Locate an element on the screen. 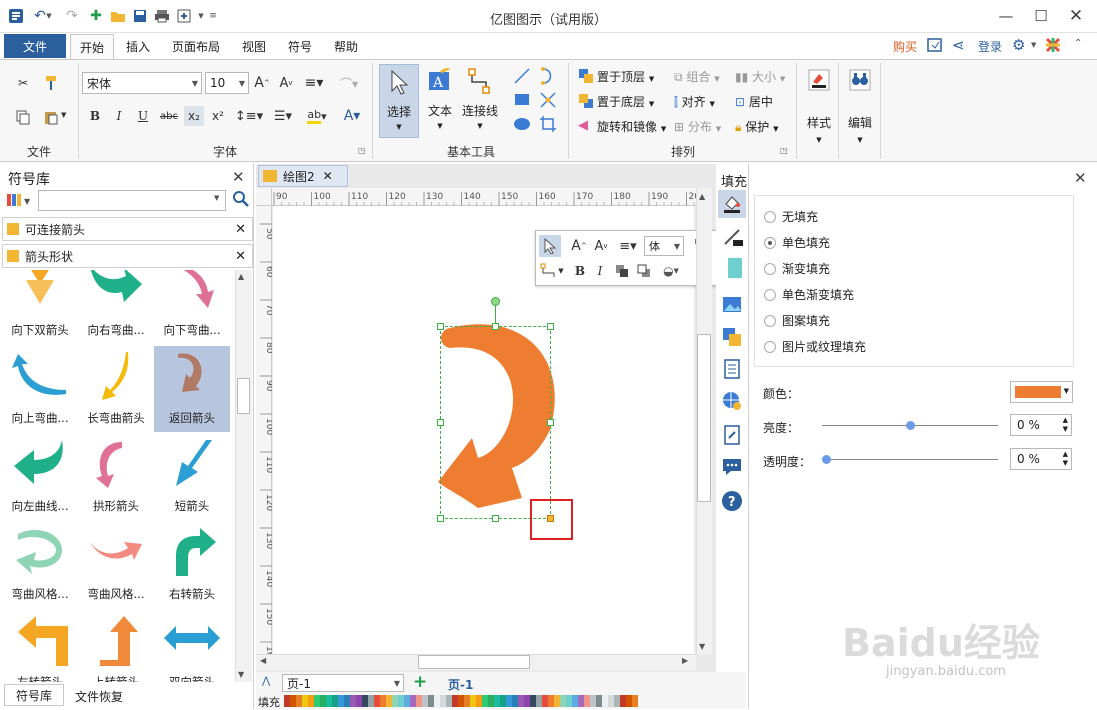  distribute-button: ⊞ 分布 ▼ is located at coordinates (697, 126).